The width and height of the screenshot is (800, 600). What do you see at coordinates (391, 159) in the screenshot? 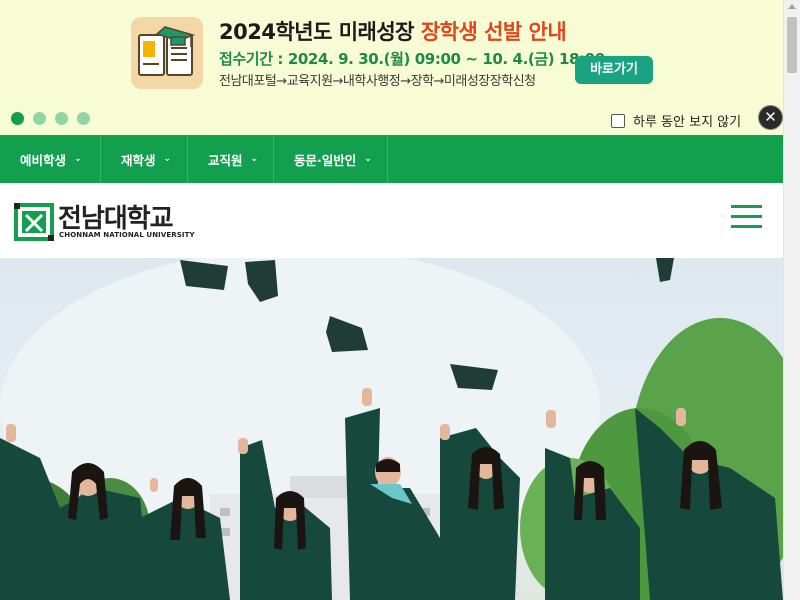
I see `audience-nav: 예비학생 ⌄ 재학생 ⌄ 교직원 ⌄ 동문·일반인 ⌄` at bounding box center [391, 159].